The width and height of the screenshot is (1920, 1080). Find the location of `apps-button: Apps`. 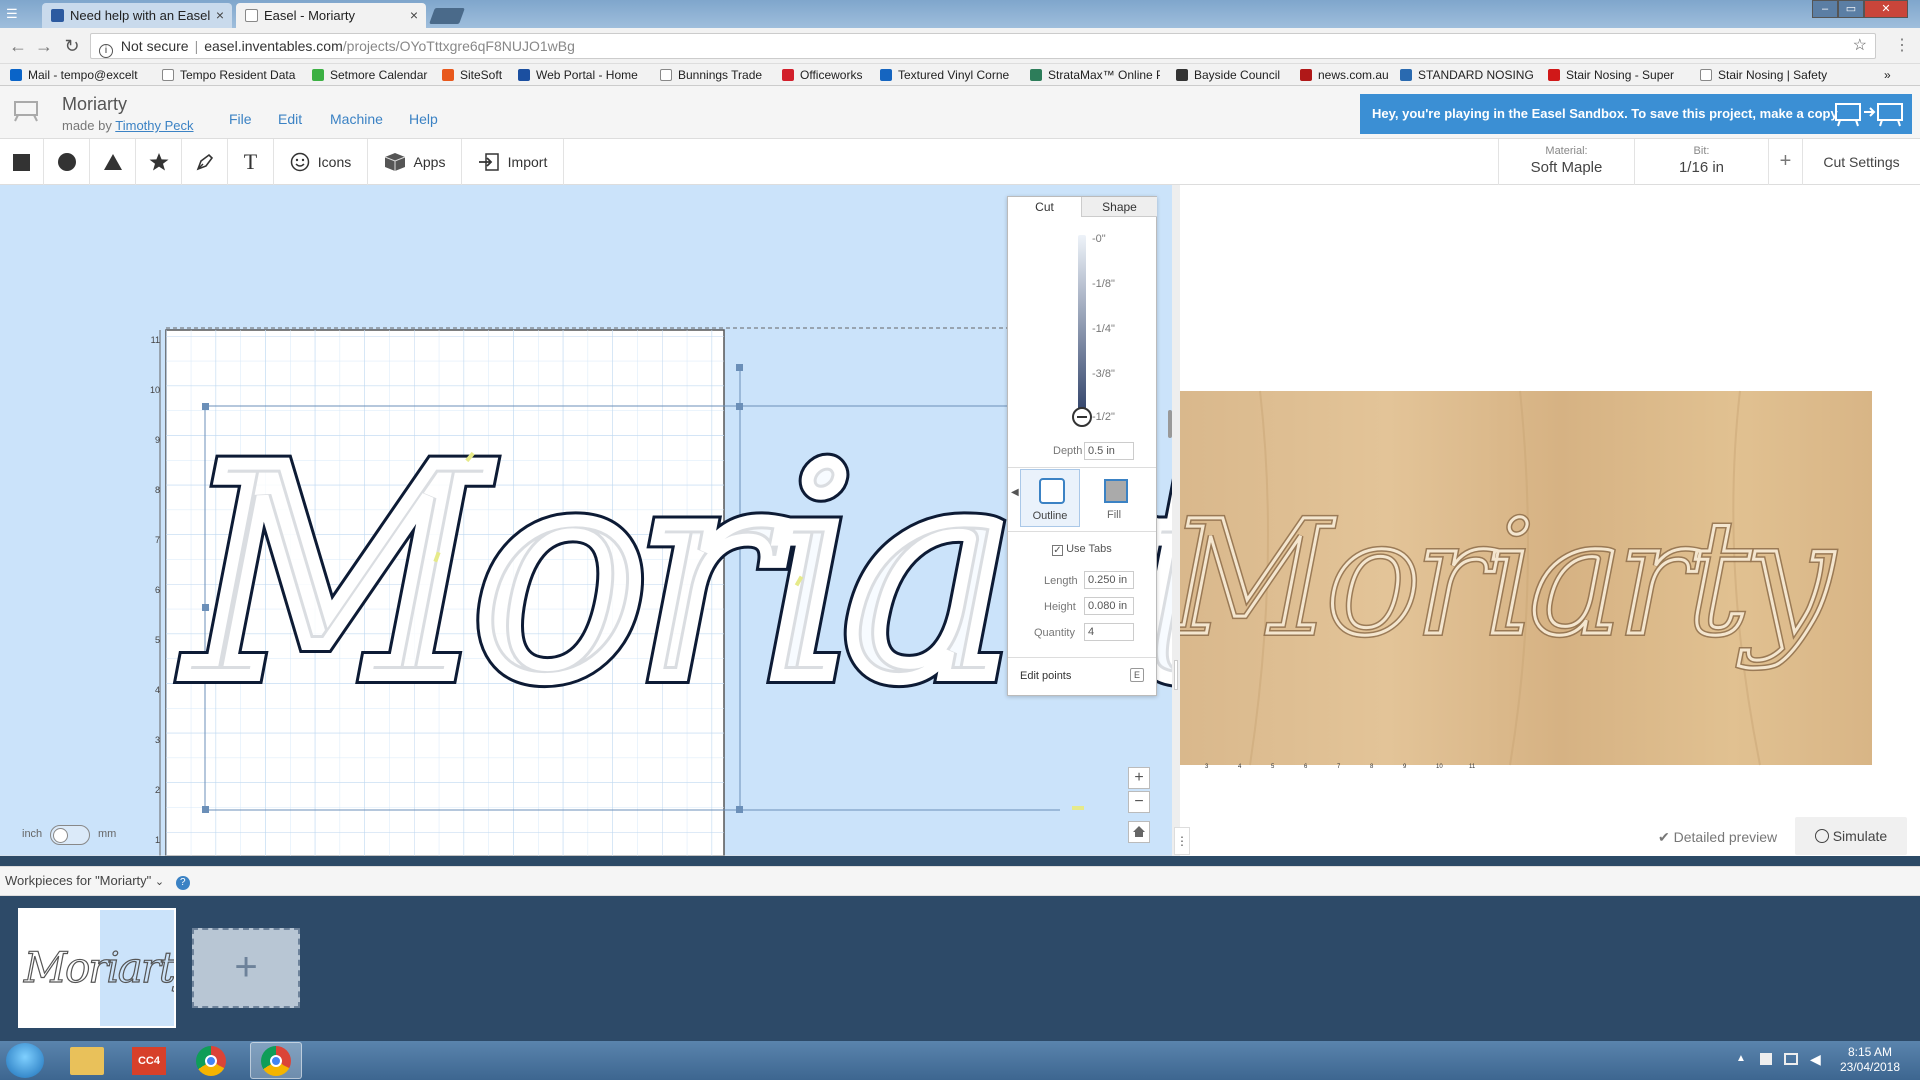

apps-button: Apps is located at coordinates (415, 162).